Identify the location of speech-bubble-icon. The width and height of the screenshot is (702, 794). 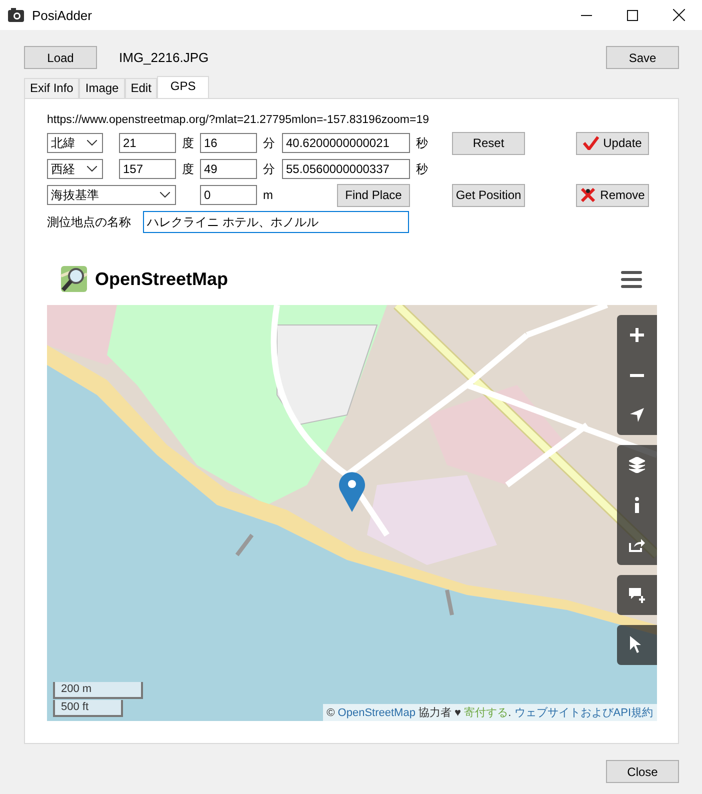
(637, 595).